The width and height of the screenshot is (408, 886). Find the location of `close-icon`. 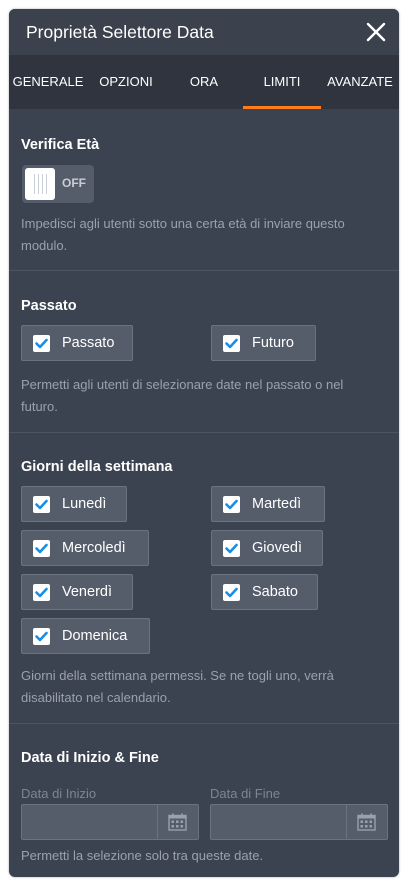

close-icon is located at coordinates (376, 32).